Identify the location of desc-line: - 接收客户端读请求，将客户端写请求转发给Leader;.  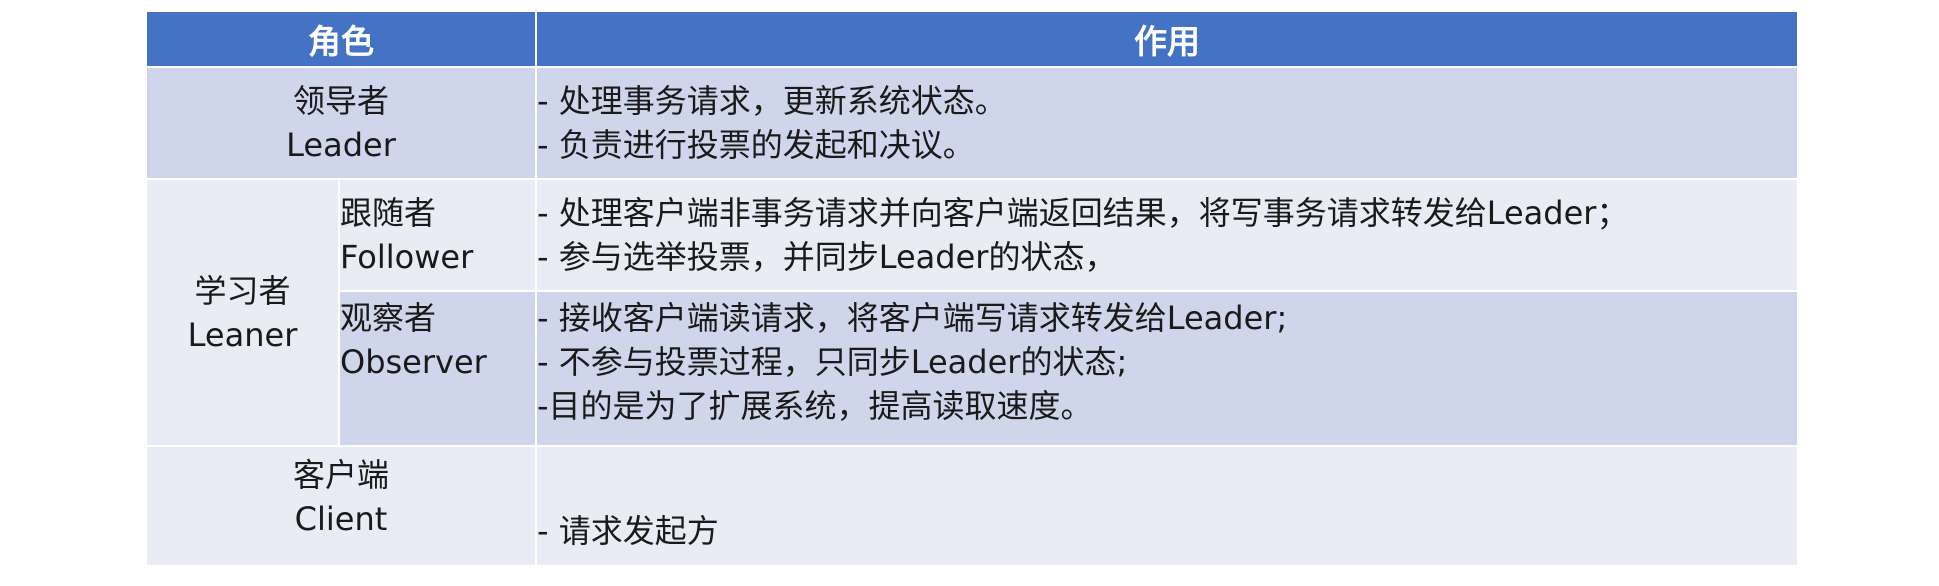
(912, 318).